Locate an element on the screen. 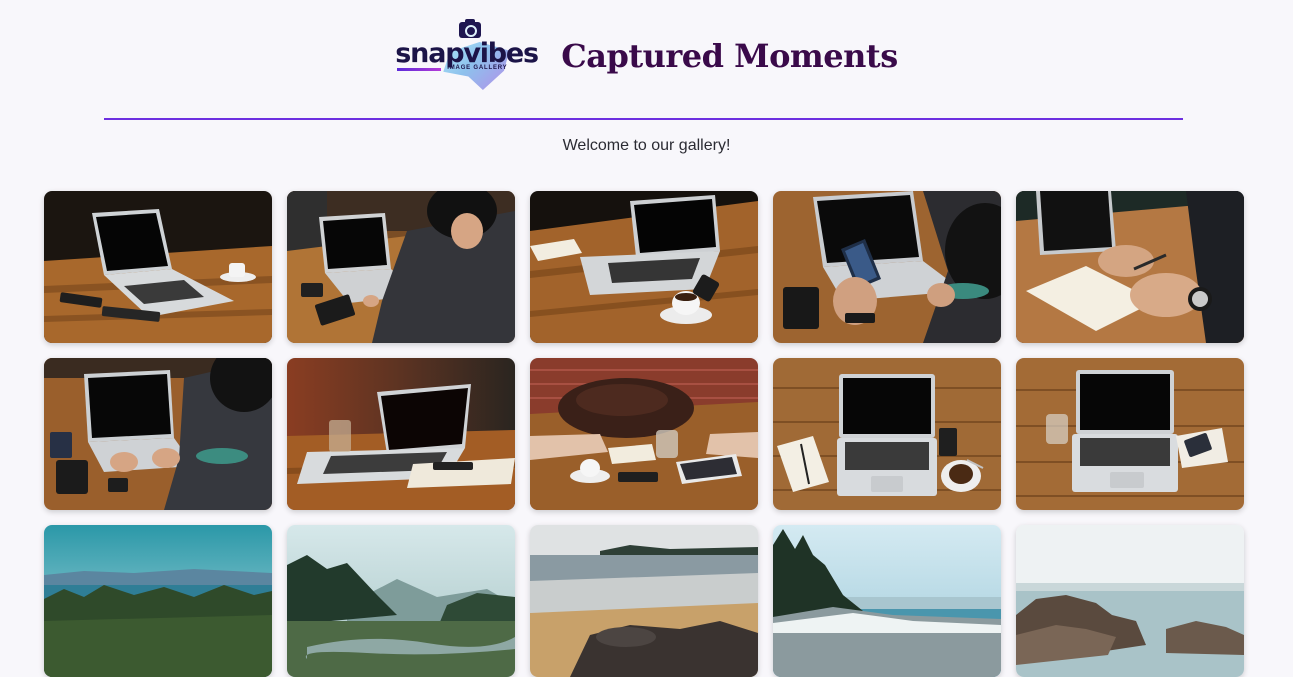  photo-hands-writing is located at coordinates (1130, 267).